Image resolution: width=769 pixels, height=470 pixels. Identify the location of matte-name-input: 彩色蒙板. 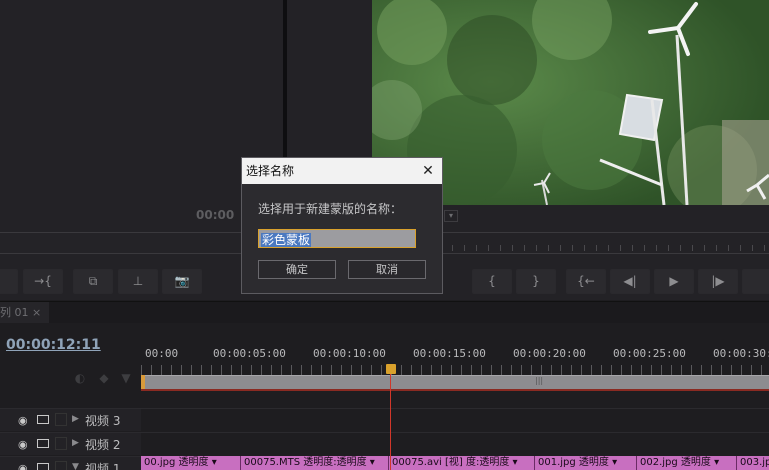
(337, 238).